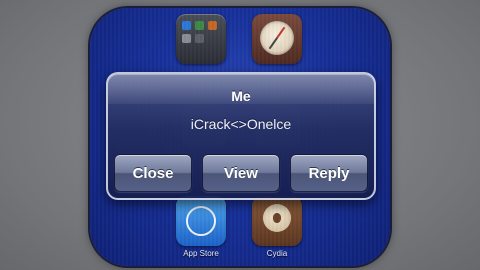  What do you see at coordinates (153, 173) in the screenshot?
I see `close-button: Close` at bounding box center [153, 173].